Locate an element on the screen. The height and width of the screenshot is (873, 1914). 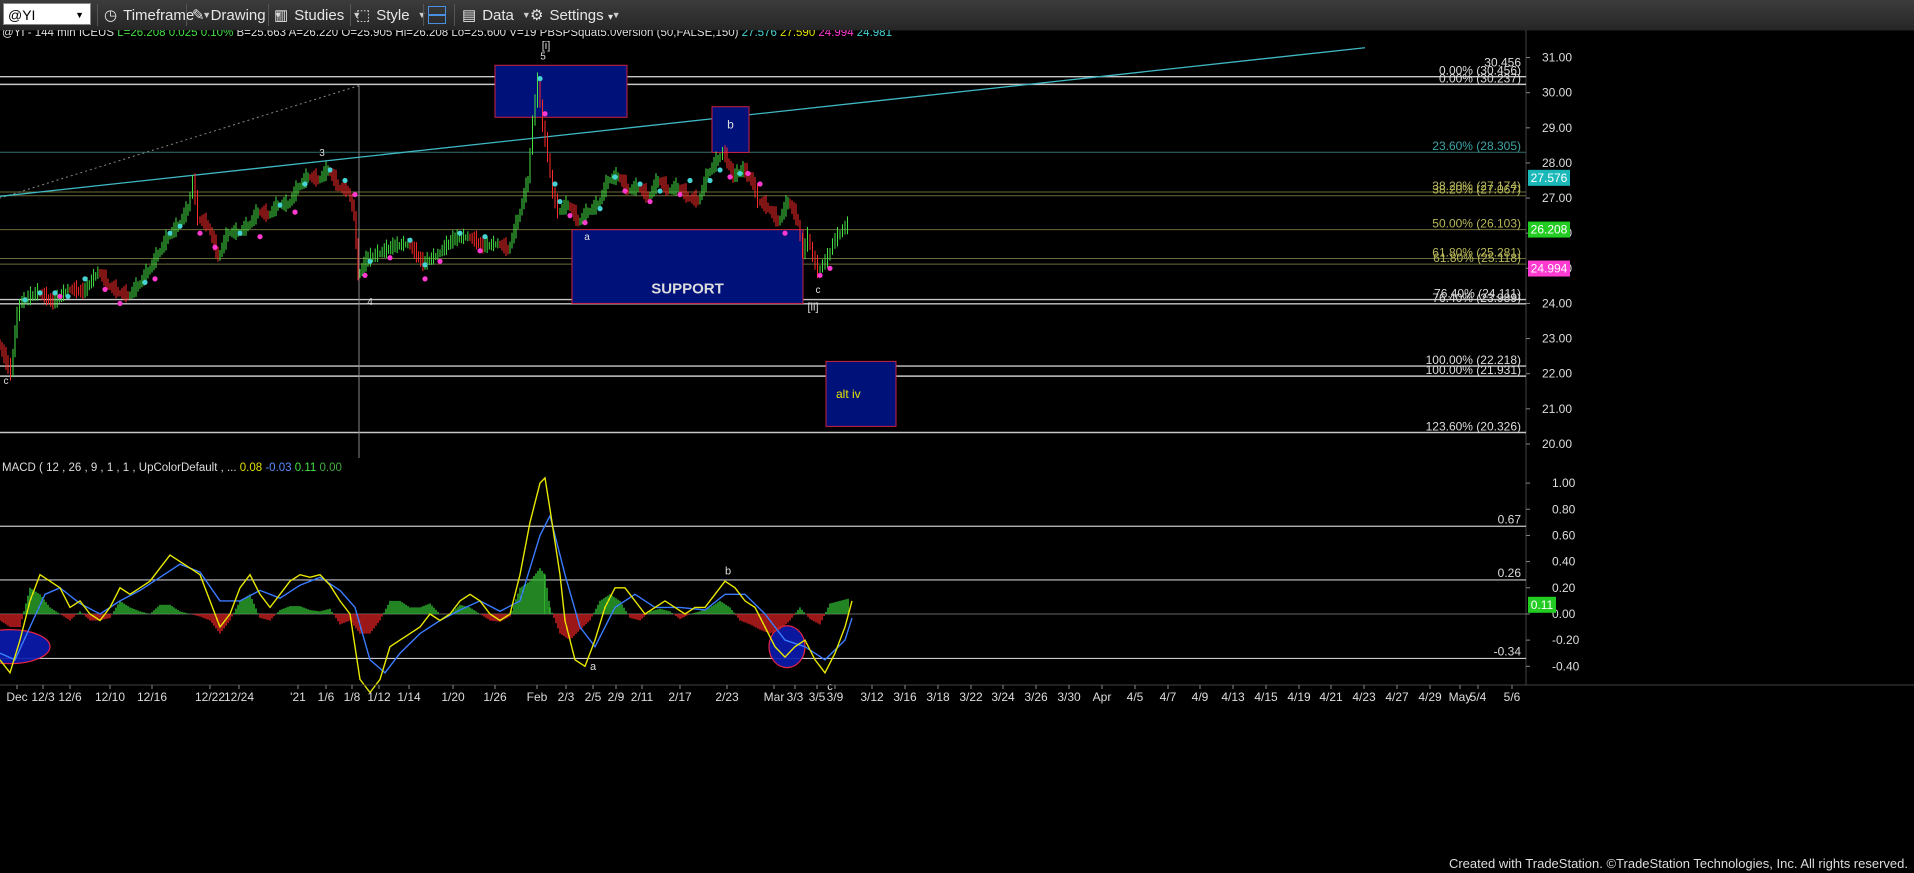
chevron-down-icon: ▼ is located at coordinates (79, 15).